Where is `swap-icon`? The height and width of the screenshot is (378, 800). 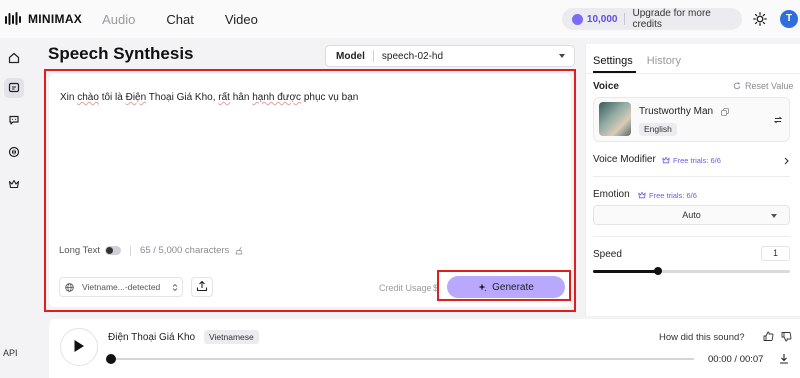
swap-icon is located at coordinates (778, 119).